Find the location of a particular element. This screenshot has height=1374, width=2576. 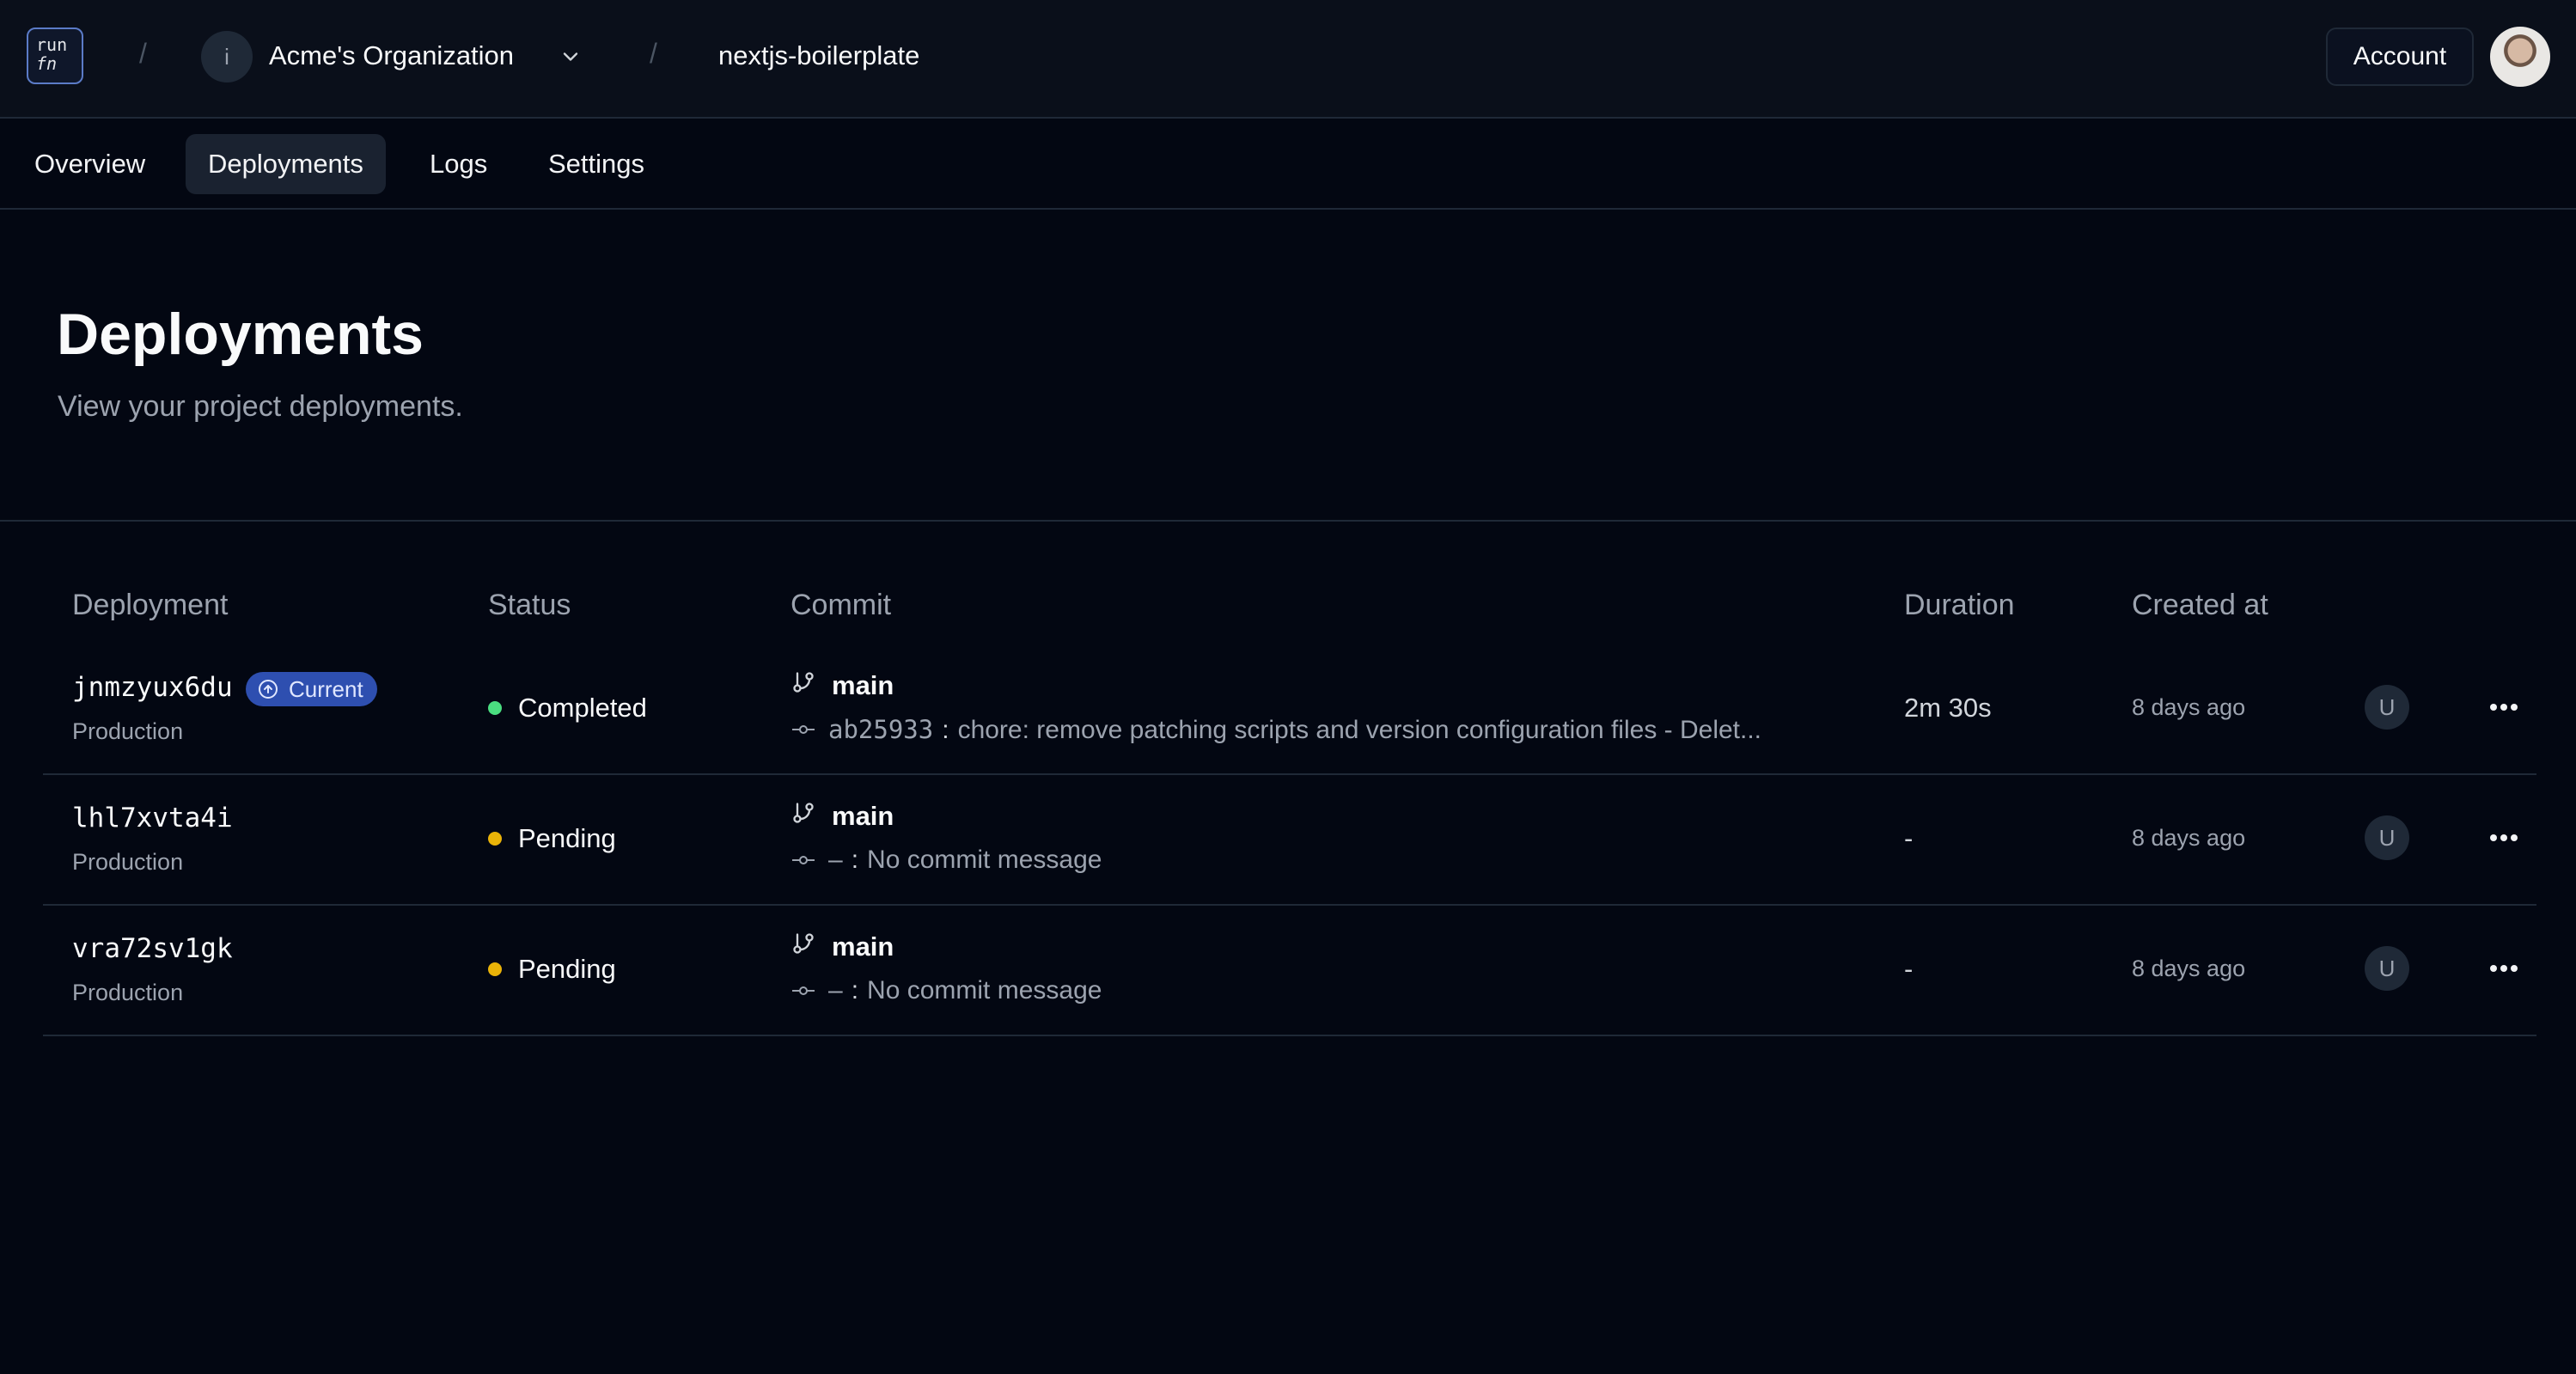

badge-label: Current is located at coordinates (326, 689).